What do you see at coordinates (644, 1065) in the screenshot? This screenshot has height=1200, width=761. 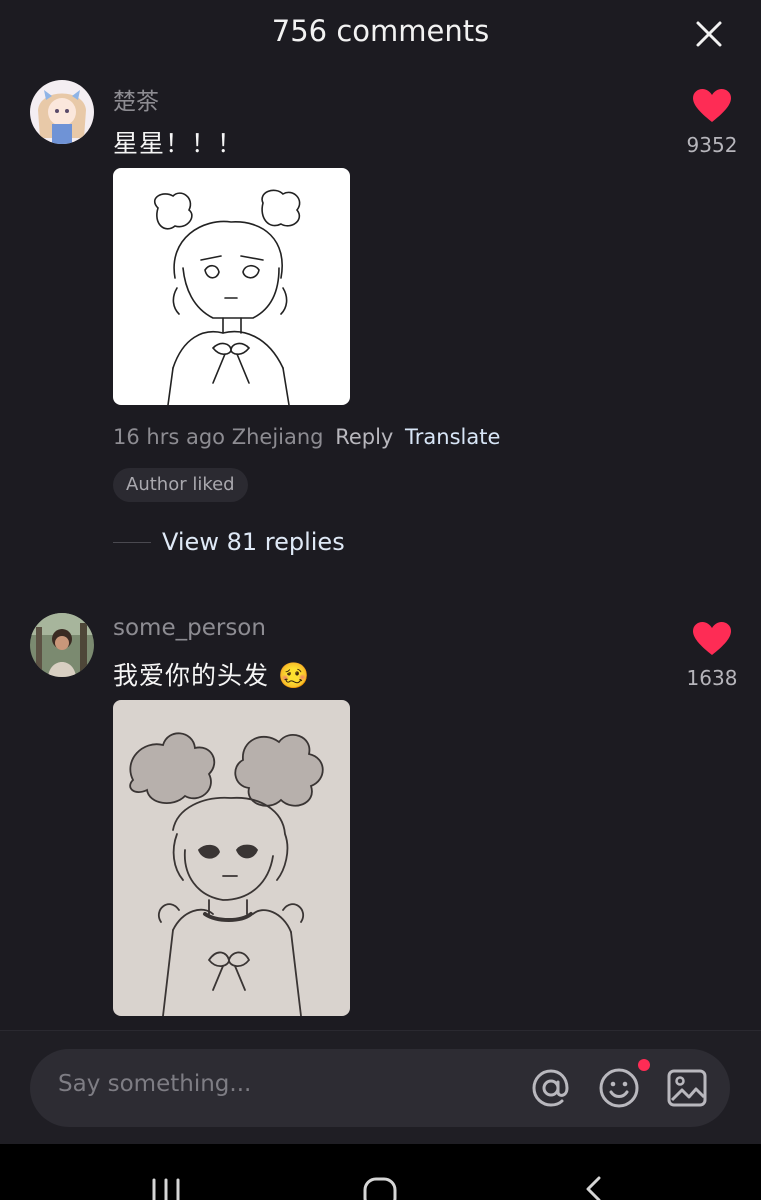 I see `notification-dot` at bounding box center [644, 1065].